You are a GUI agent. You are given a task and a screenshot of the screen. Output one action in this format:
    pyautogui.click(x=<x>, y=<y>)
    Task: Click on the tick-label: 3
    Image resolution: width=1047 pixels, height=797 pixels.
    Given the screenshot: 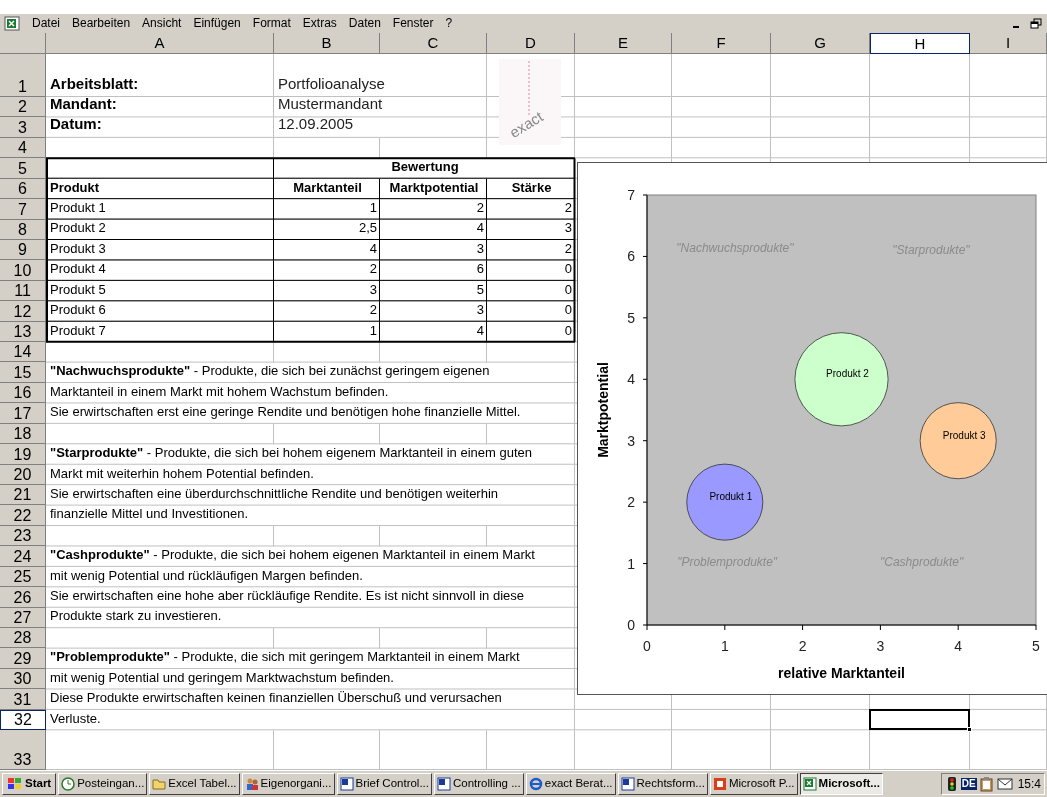 What is the action you would take?
    pyautogui.click(x=880, y=646)
    